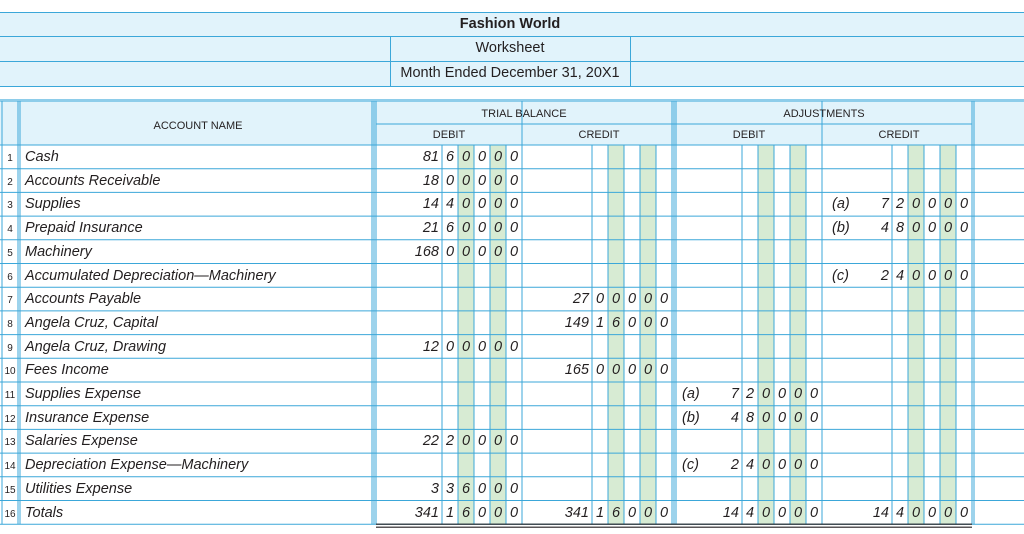 The height and width of the screenshot is (534, 1024). What do you see at coordinates (426, 512) in the screenshot?
I see `amount-thousands: 341` at bounding box center [426, 512].